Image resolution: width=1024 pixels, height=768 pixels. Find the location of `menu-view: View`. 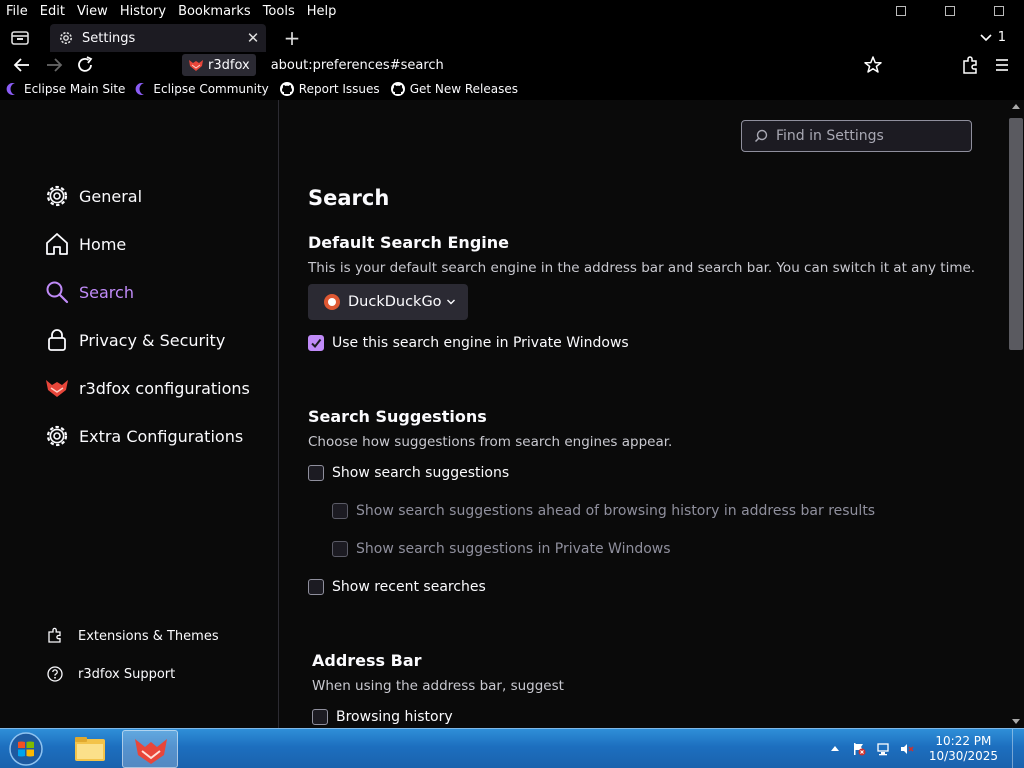

menu-view: View is located at coordinates (92, 11).